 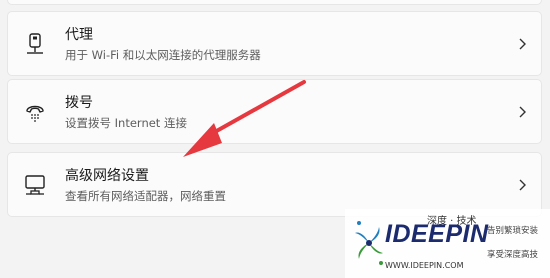 What do you see at coordinates (145, 196) in the screenshot?
I see `advanced-network-subtitle: 查看所有网络适配器，网络重置` at bounding box center [145, 196].